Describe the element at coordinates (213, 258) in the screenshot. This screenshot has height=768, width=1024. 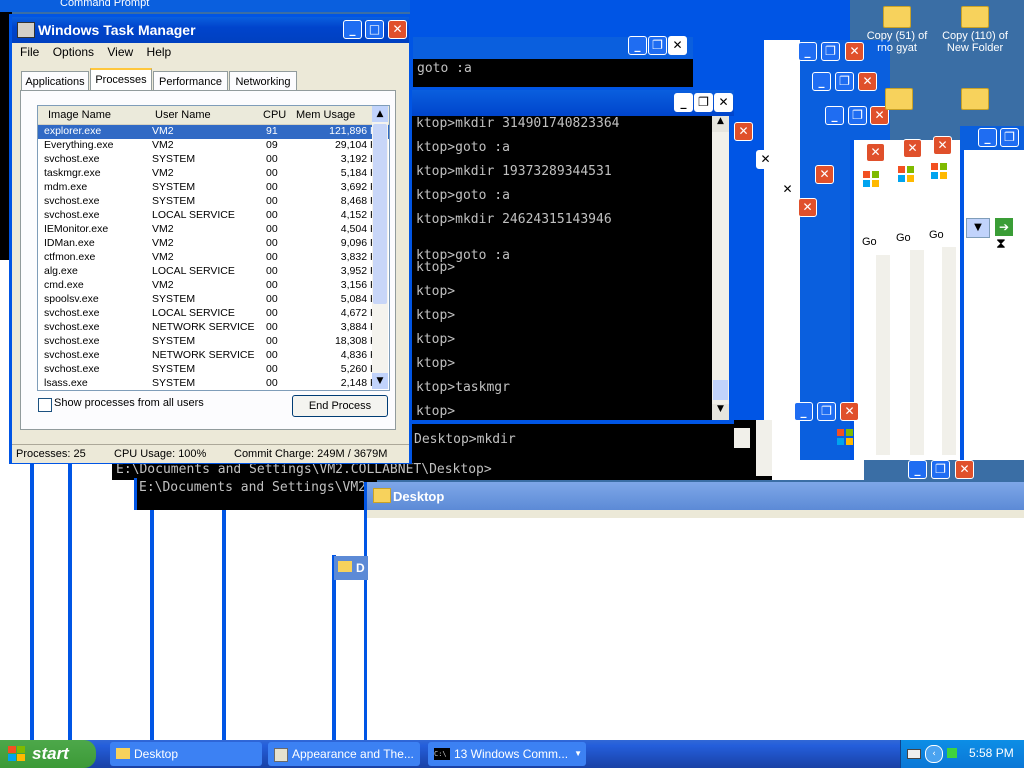
I see `table-row: ctfmon.exe VM2 00 3,832 K` at that location.